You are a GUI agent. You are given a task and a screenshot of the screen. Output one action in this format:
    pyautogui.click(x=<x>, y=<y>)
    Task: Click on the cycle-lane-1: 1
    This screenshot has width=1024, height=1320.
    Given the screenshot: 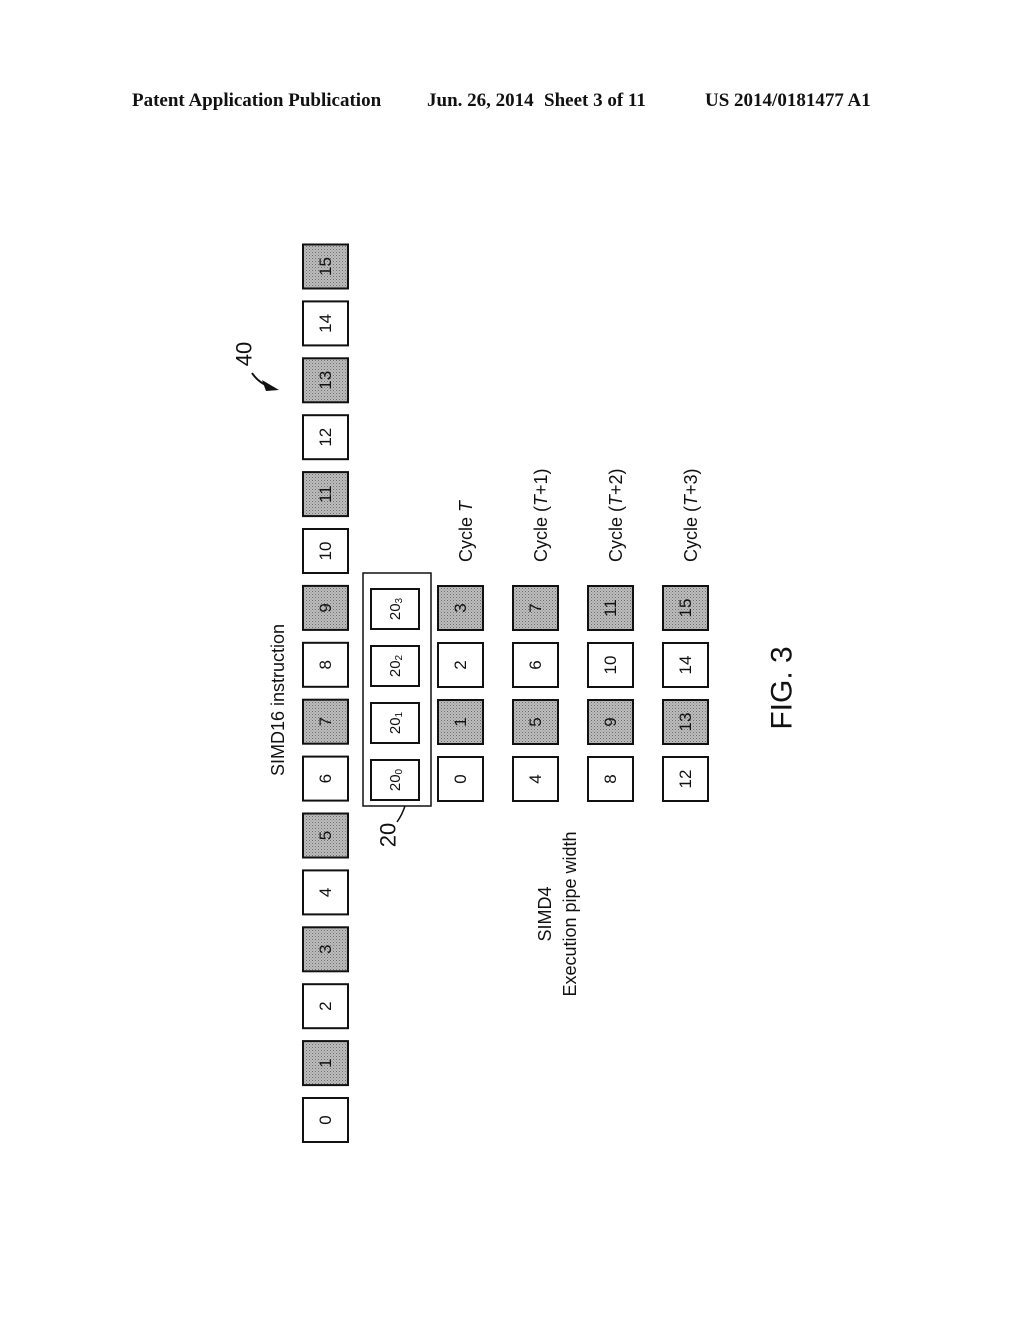 What is the action you would take?
    pyautogui.click(x=460, y=722)
    